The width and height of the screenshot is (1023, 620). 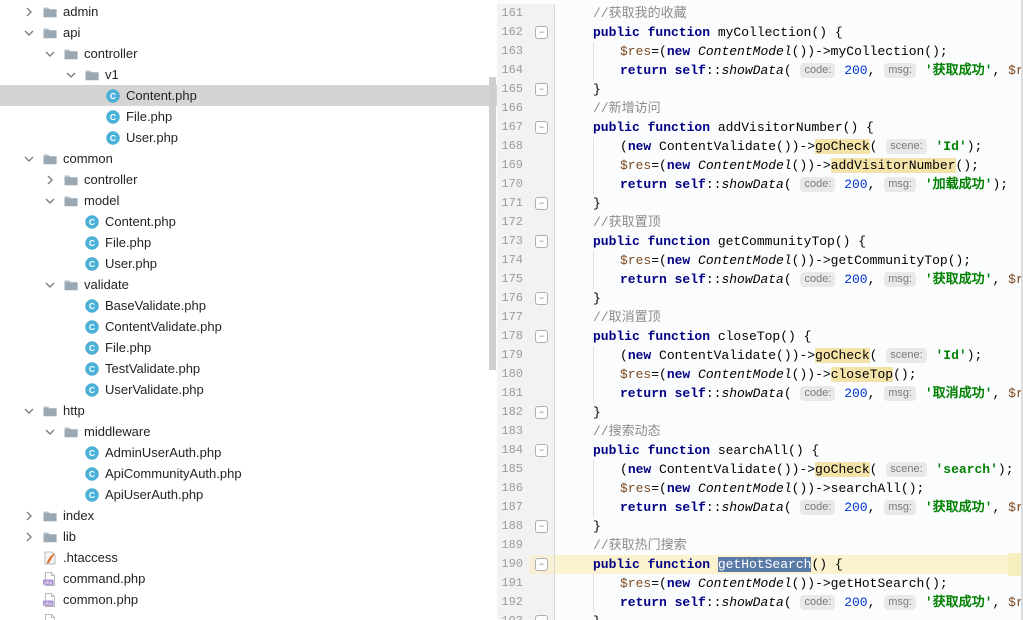 I want to click on code-line: 172 //获取置顶, so click(x=760, y=222).